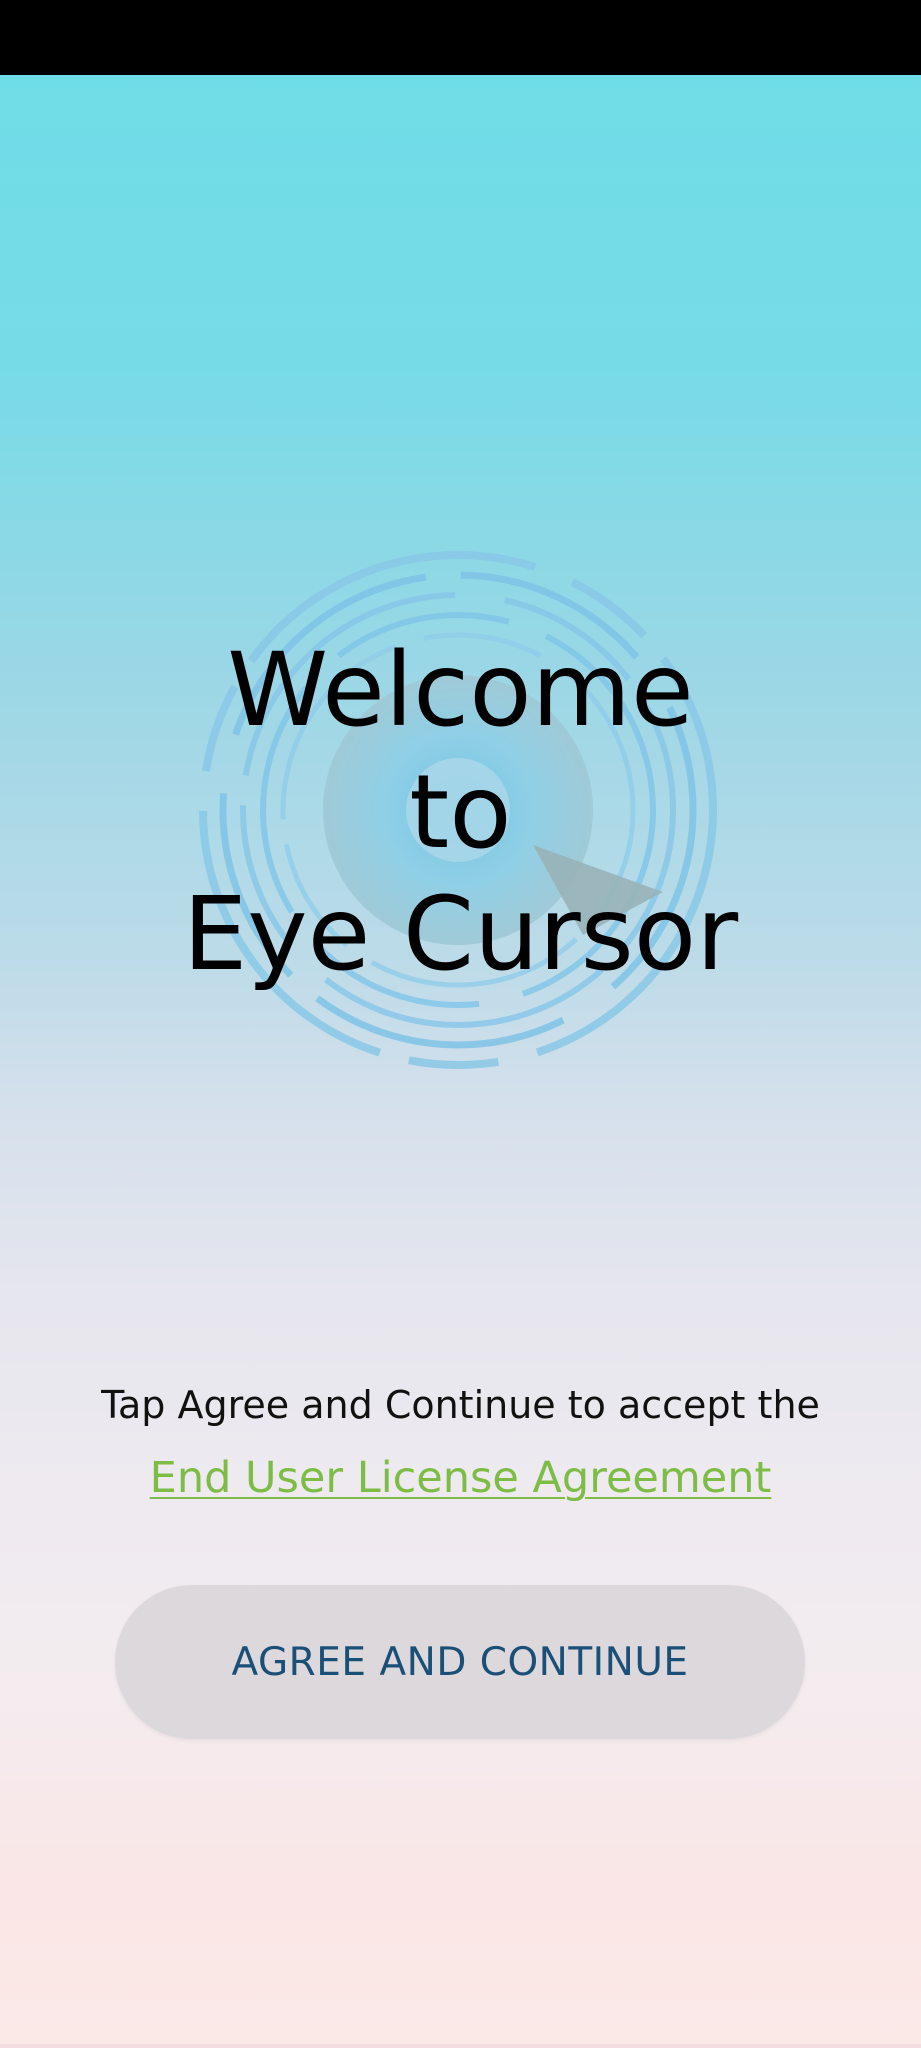 This screenshot has height=2048, width=921. Describe the element at coordinates (460, 2046) in the screenshot. I see `navigation-bar` at that location.